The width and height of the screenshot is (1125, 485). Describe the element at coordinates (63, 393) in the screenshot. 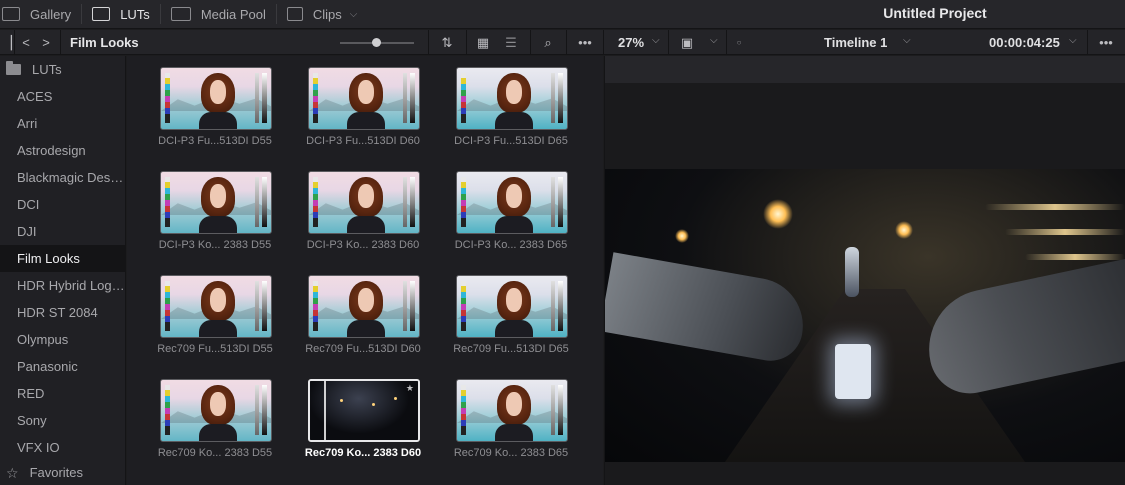

I see `sidebar-item-red: RED` at that location.